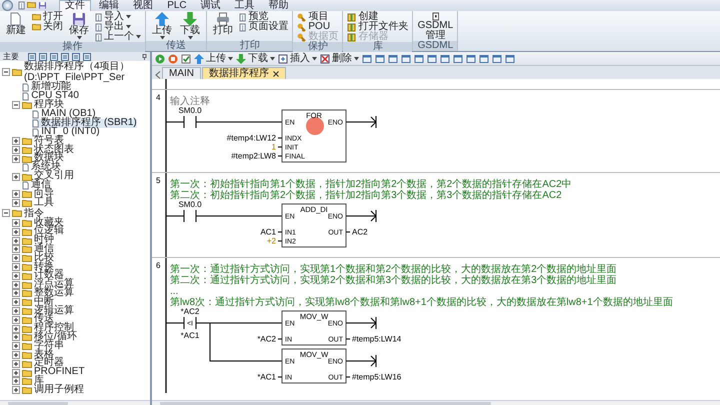  What do you see at coordinates (7, 5) in the screenshot?
I see `app-menu-button` at bounding box center [7, 5].